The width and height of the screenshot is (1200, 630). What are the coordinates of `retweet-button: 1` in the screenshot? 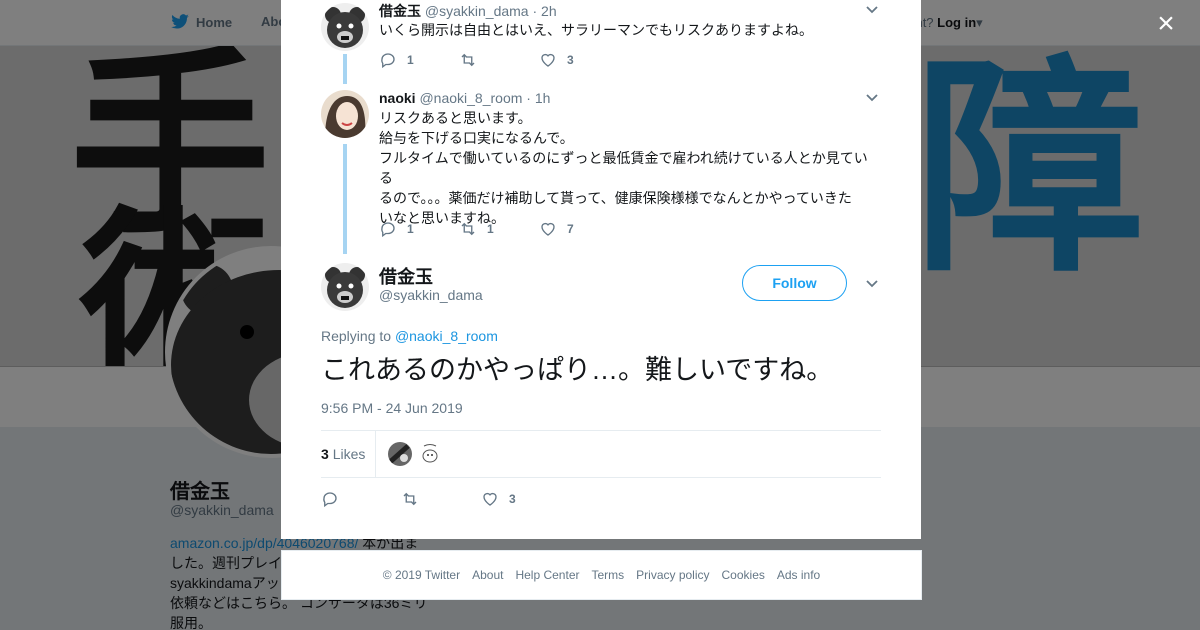 It's located at (499, 229).